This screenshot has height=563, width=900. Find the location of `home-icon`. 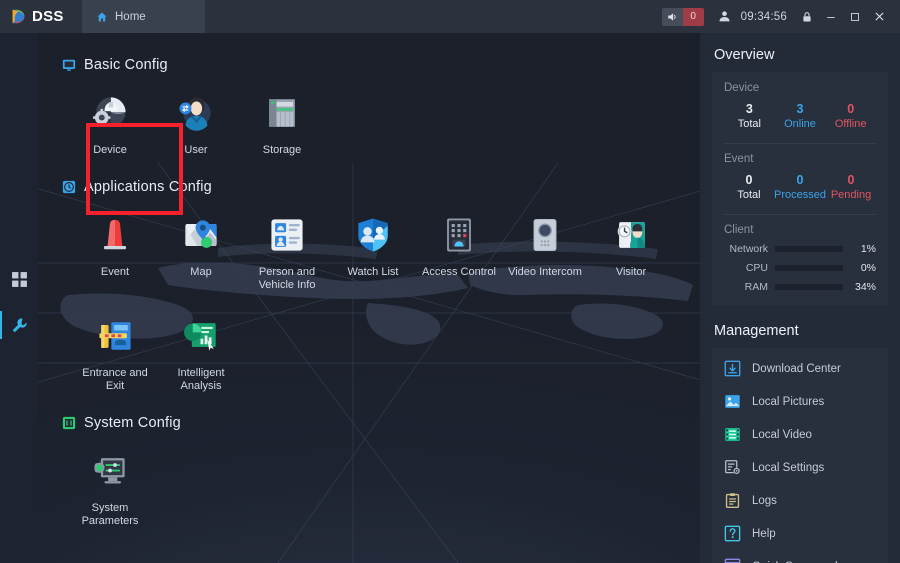

home-icon is located at coordinates (102, 16).